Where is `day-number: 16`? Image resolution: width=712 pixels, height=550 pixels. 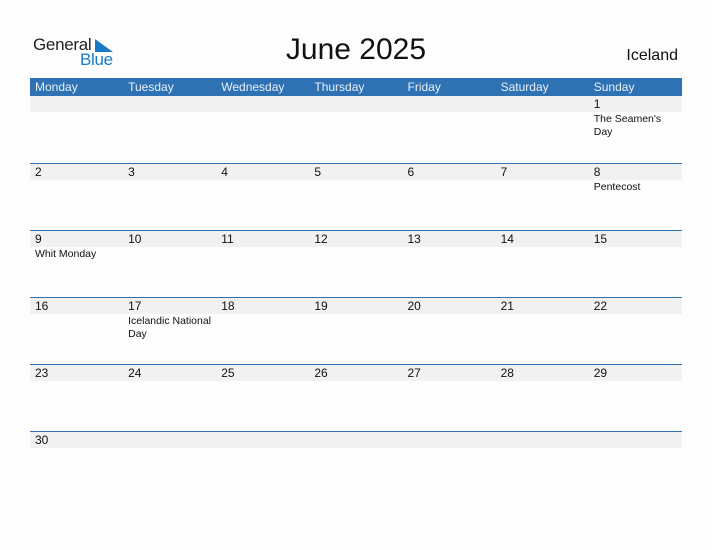
day-number: 16 is located at coordinates (42, 306).